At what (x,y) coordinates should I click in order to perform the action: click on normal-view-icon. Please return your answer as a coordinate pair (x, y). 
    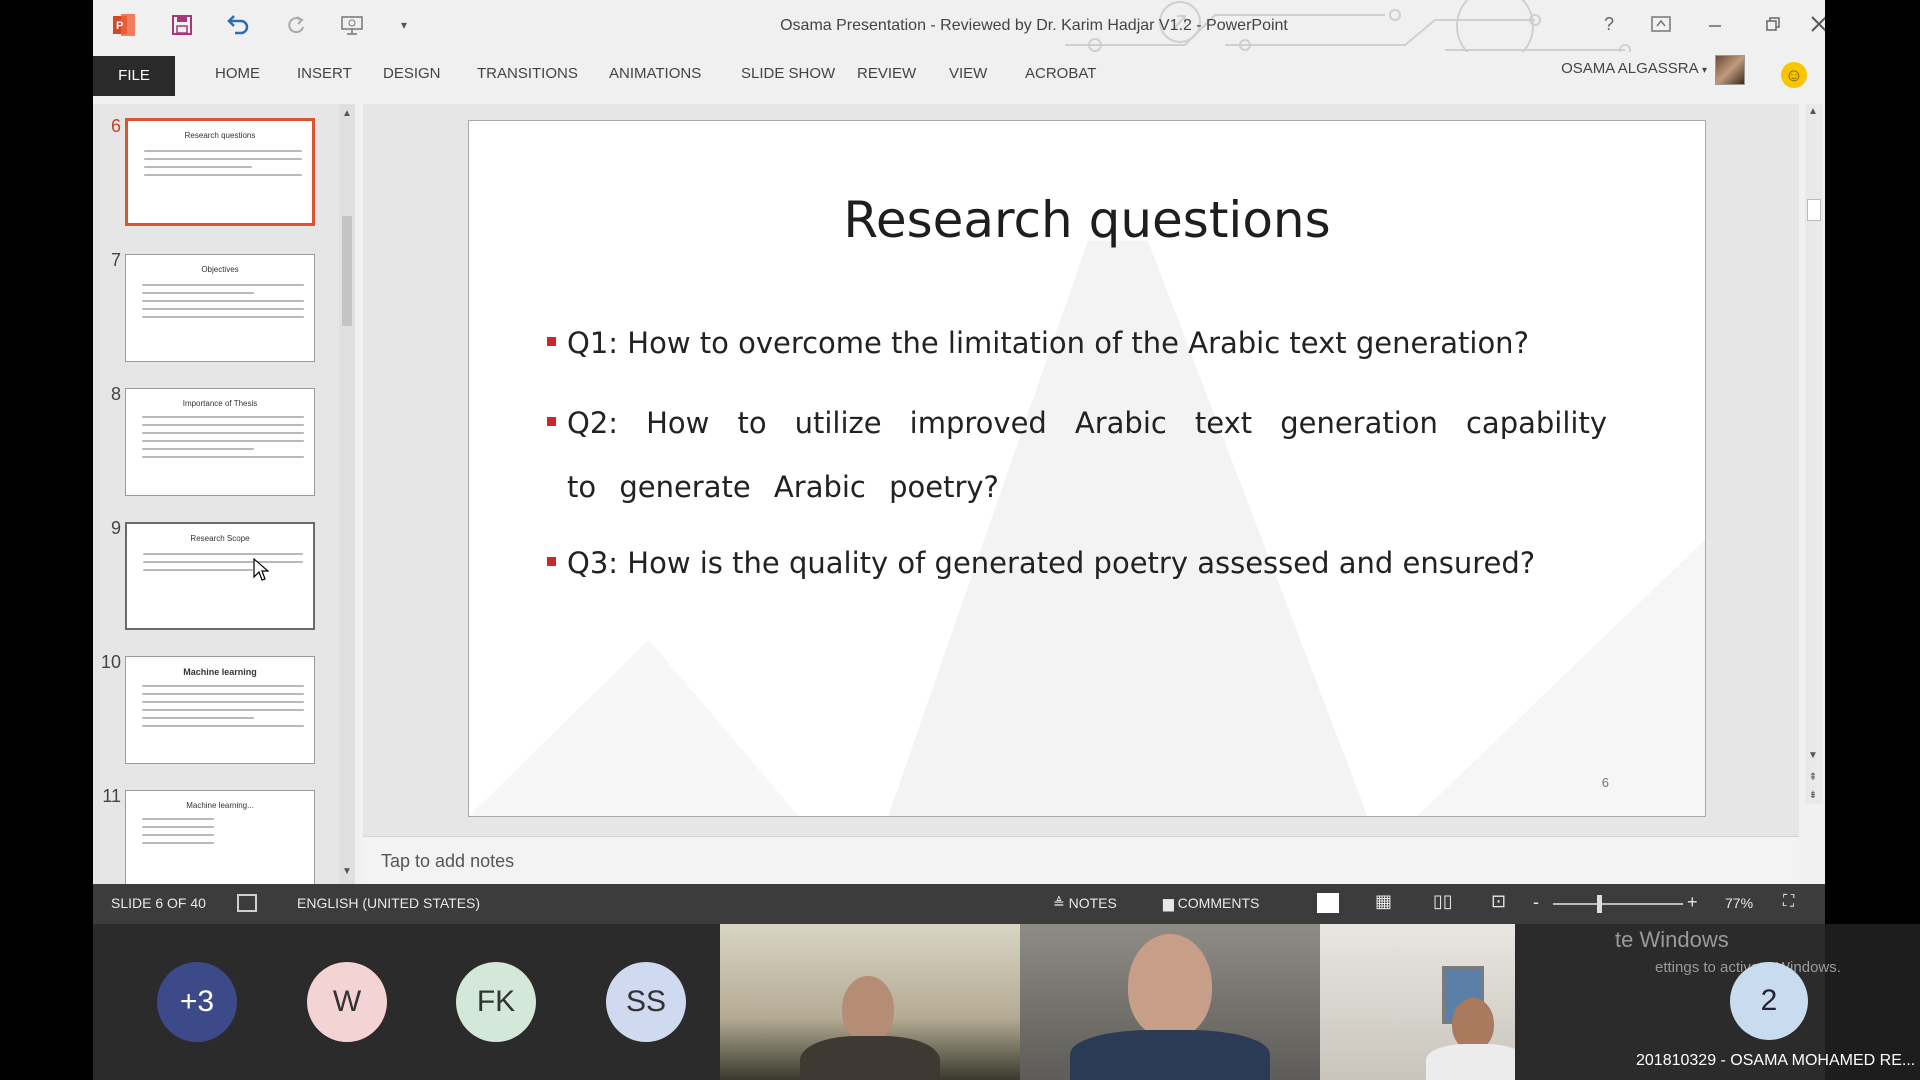
    Looking at the image, I should click on (1328, 903).